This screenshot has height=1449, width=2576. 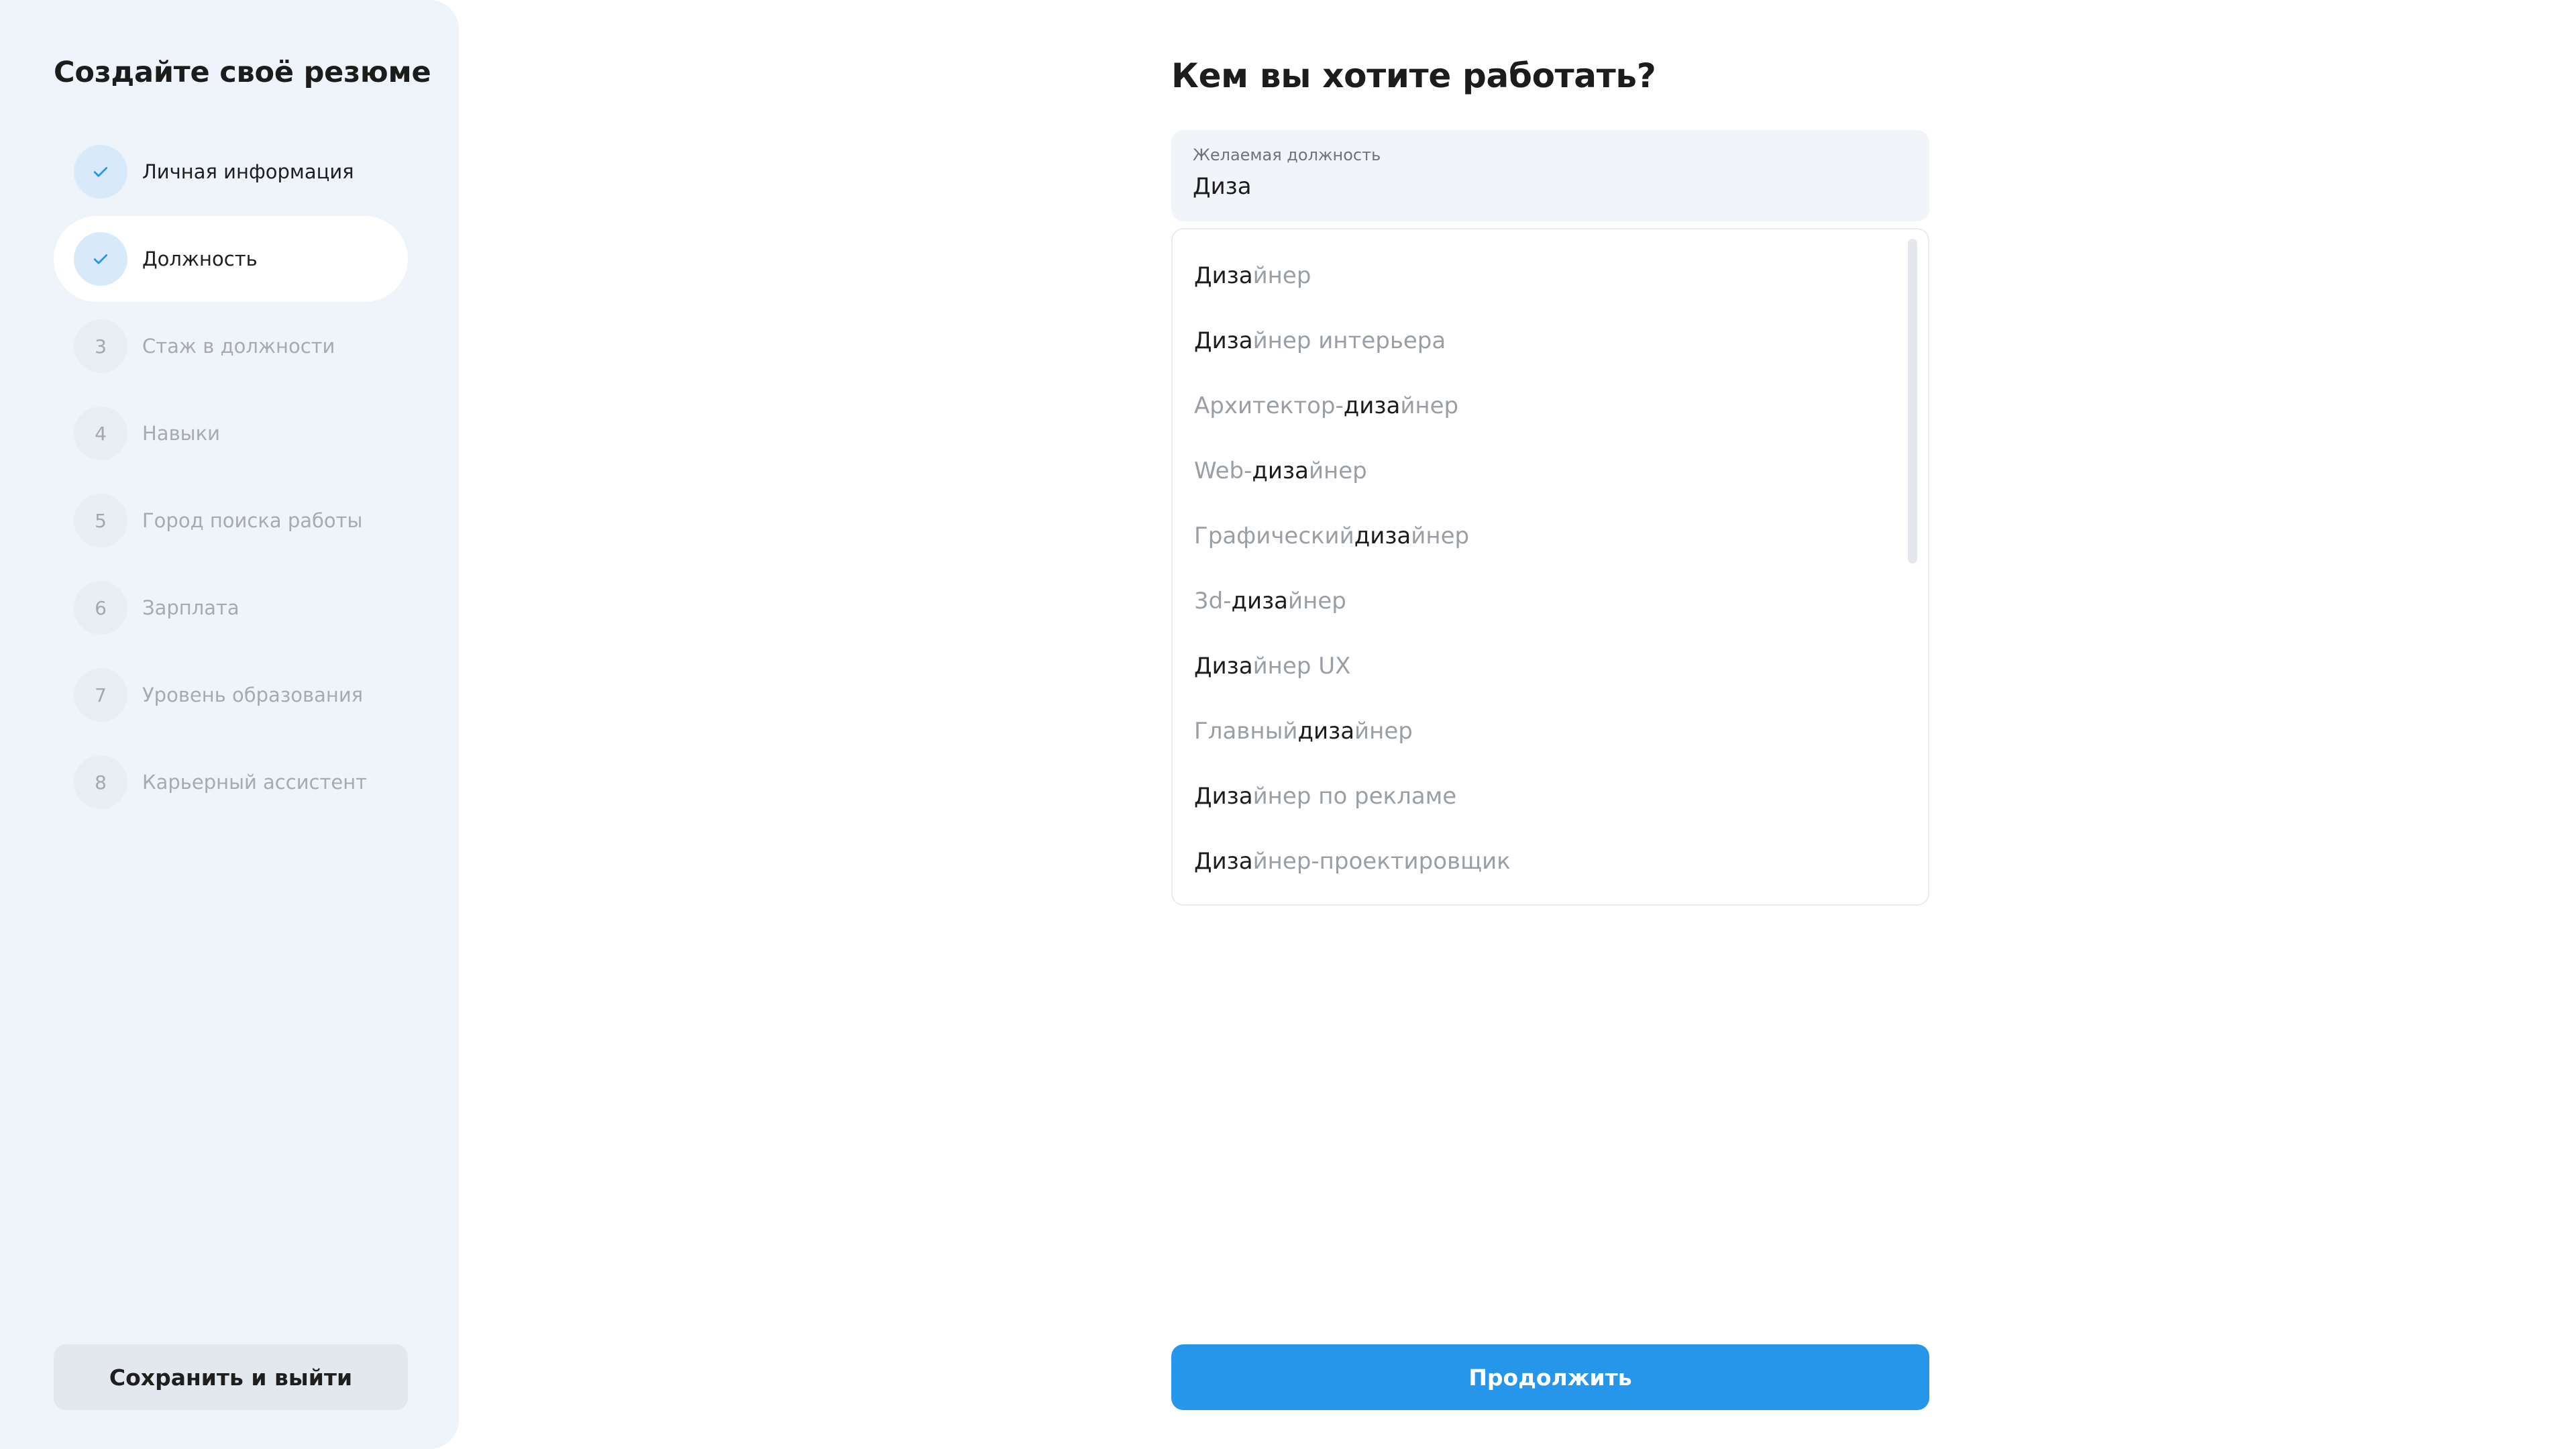 I want to click on step-number: 3, so click(x=100, y=346).